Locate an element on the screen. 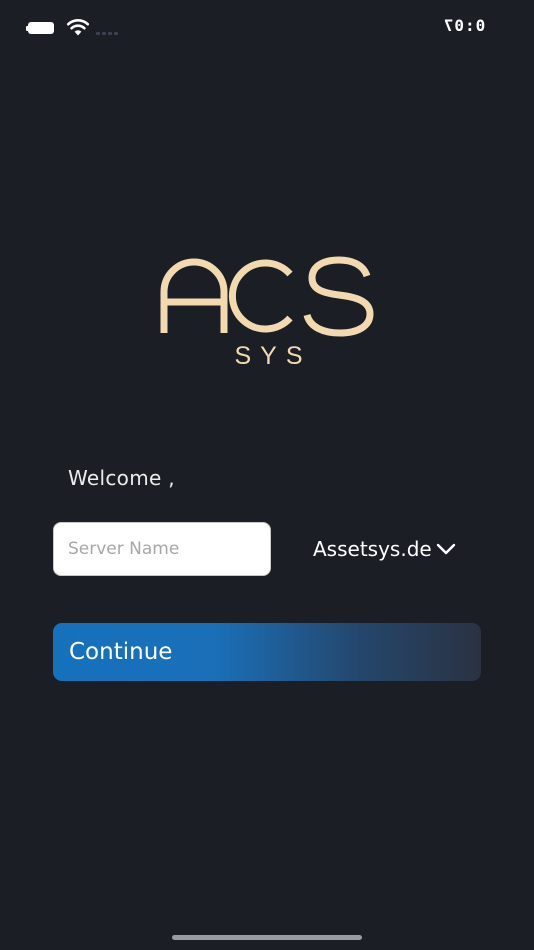 This screenshot has width=534, height=950. acs-logo-mark is located at coordinates (267, 296).